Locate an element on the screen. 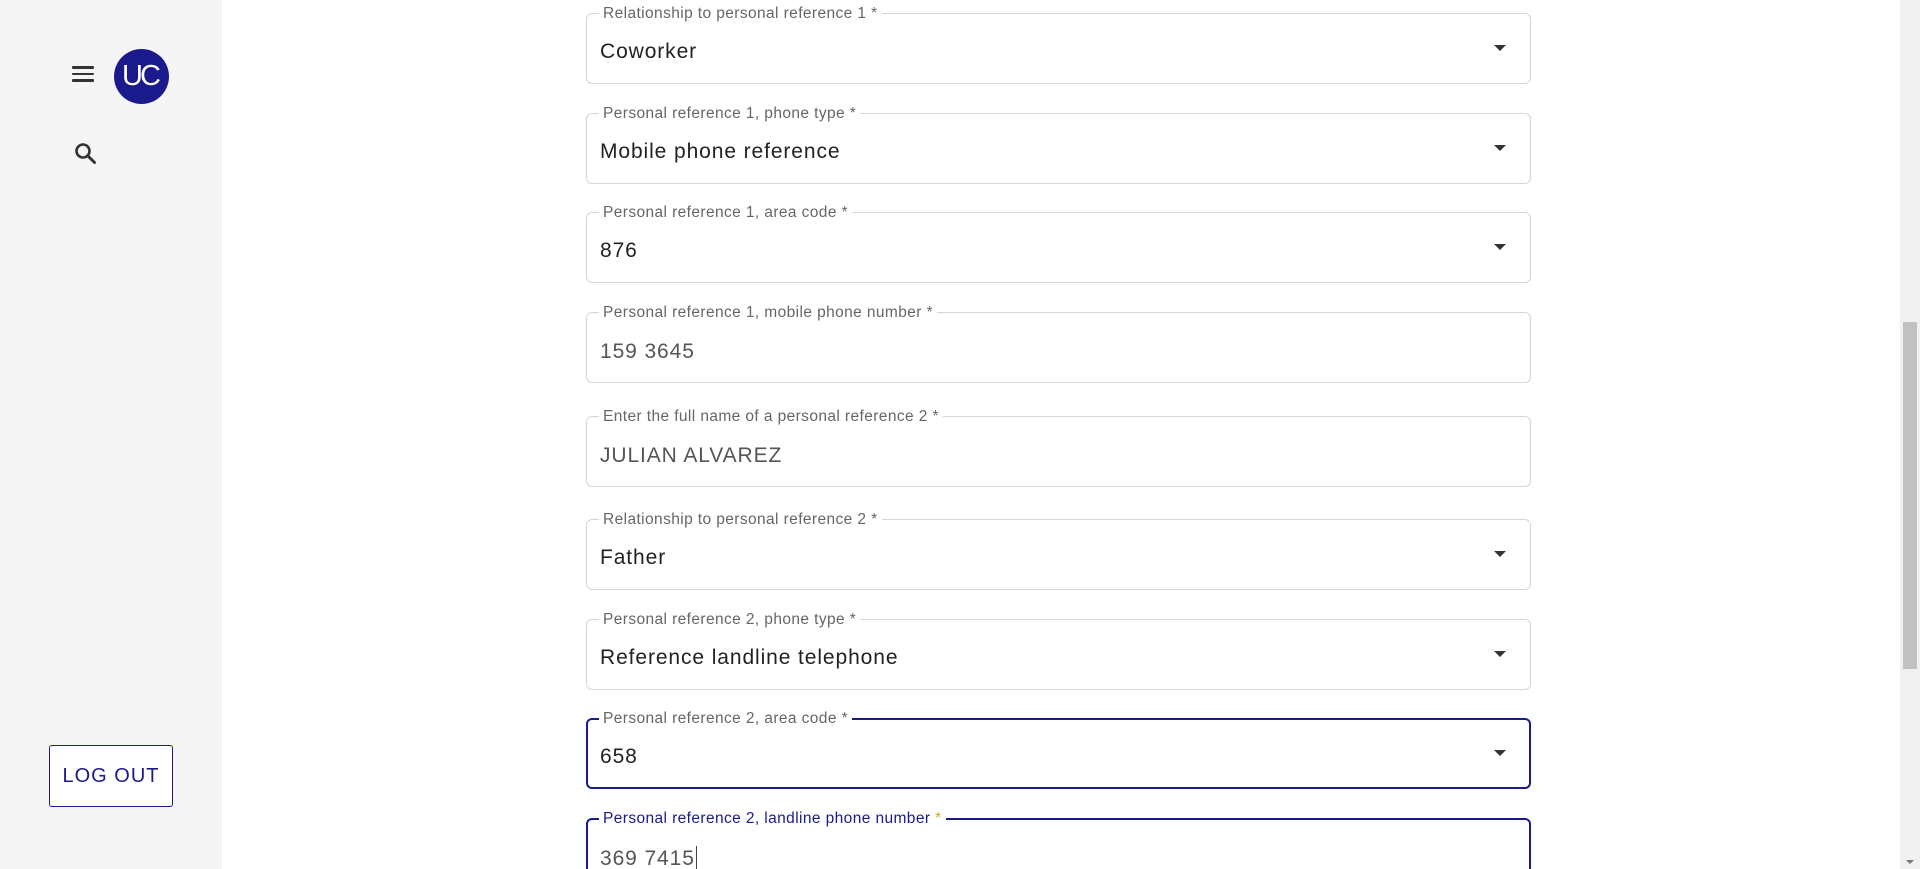  vertical-scrollbar is located at coordinates (1910, 434).